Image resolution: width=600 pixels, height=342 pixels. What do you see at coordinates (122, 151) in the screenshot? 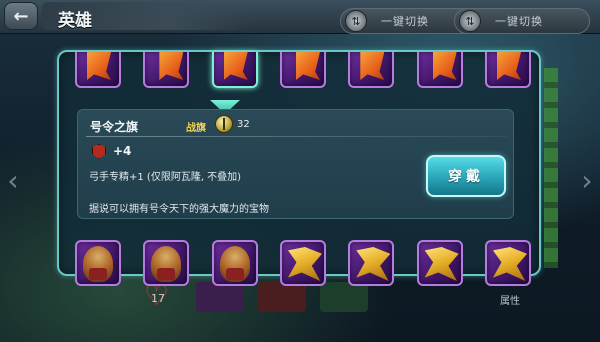
I see `stat-value: +4` at bounding box center [122, 151].